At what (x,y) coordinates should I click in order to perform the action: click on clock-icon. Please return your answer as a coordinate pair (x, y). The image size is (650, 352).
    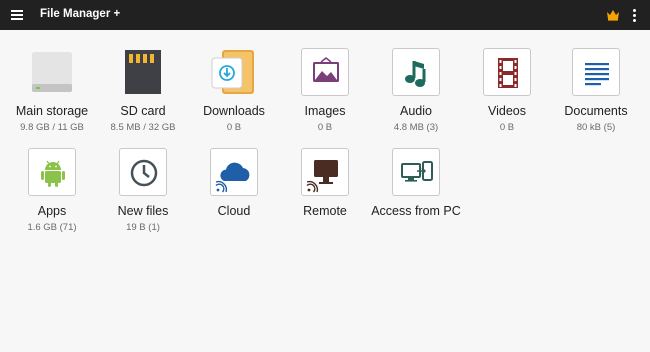
    Looking at the image, I should click on (143, 172).